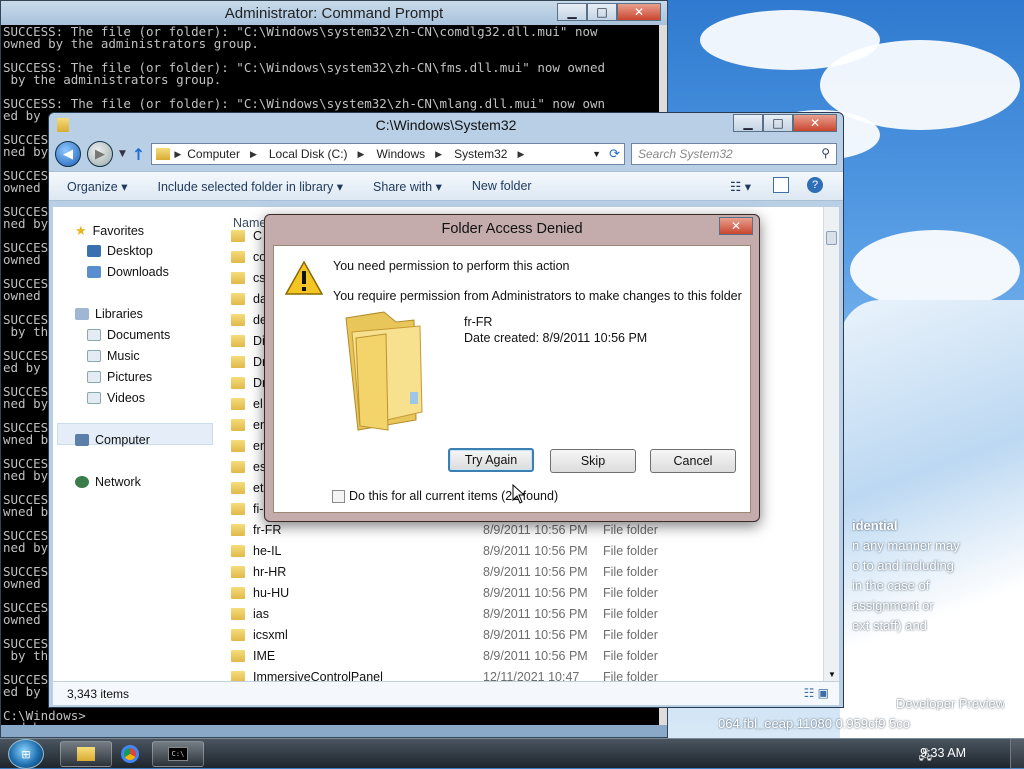 The image size is (1024, 769). Describe the element at coordinates (116, 398) in the screenshot. I see `nav-videos: Videos` at that location.